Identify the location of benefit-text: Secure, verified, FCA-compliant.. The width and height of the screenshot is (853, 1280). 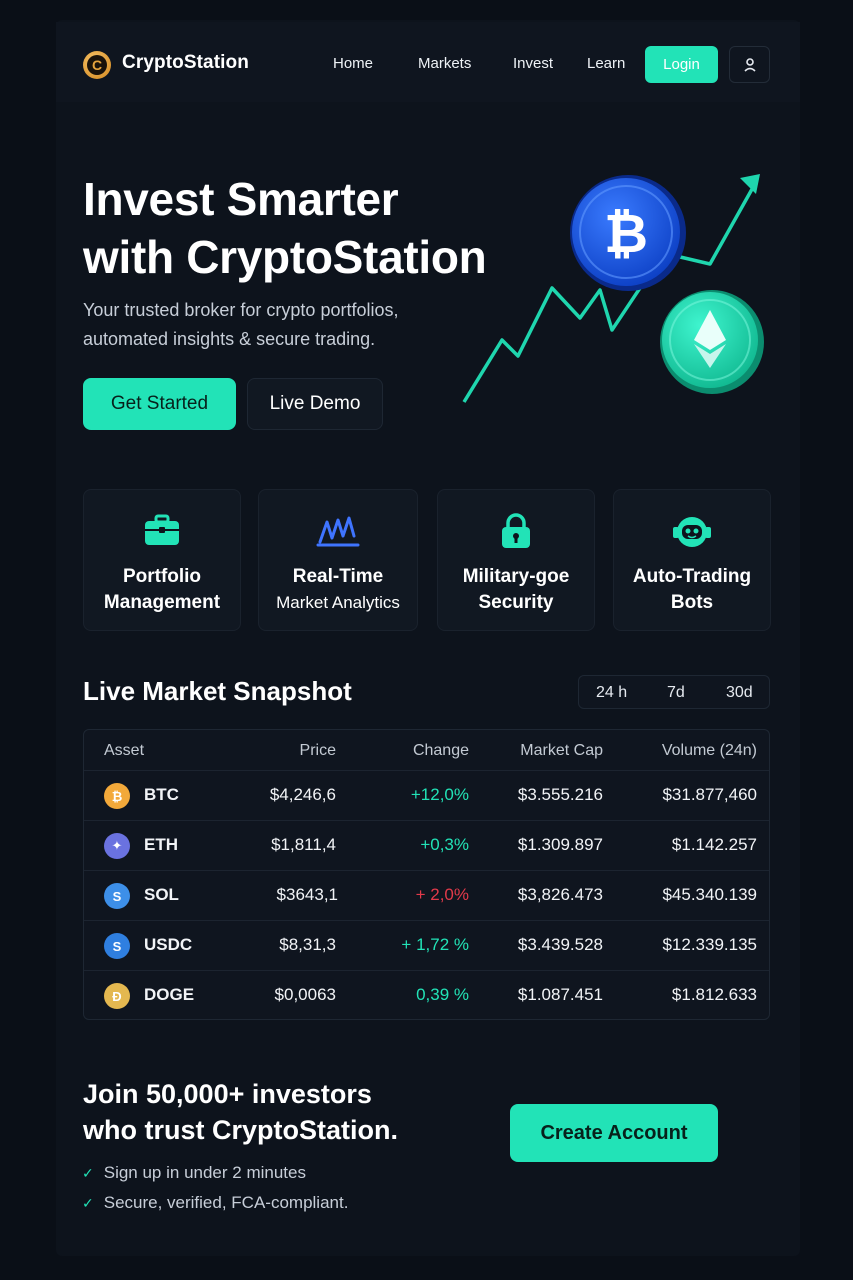
(226, 1202).